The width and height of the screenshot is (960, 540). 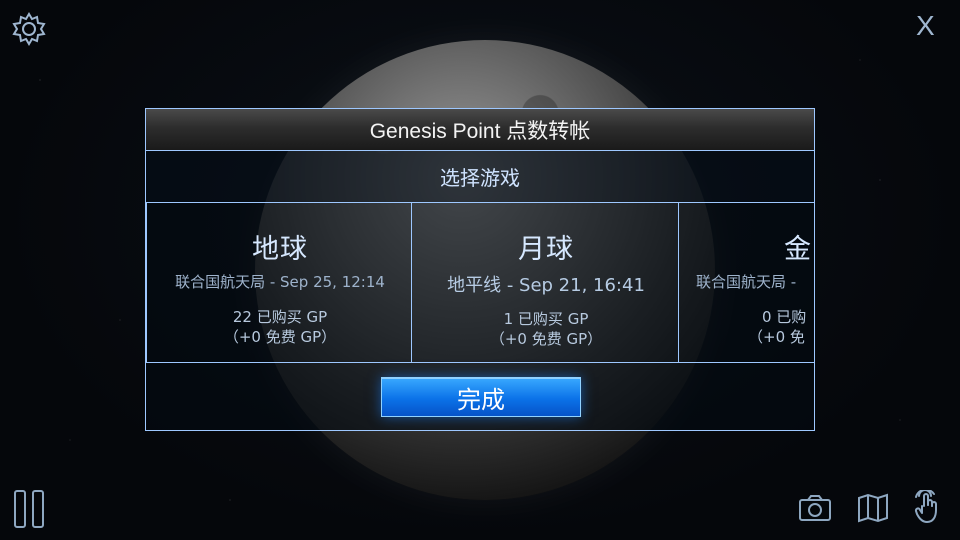 What do you see at coordinates (280, 317) in the screenshot?
I see `save-gp-purchased: 22 已购买 GP` at bounding box center [280, 317].